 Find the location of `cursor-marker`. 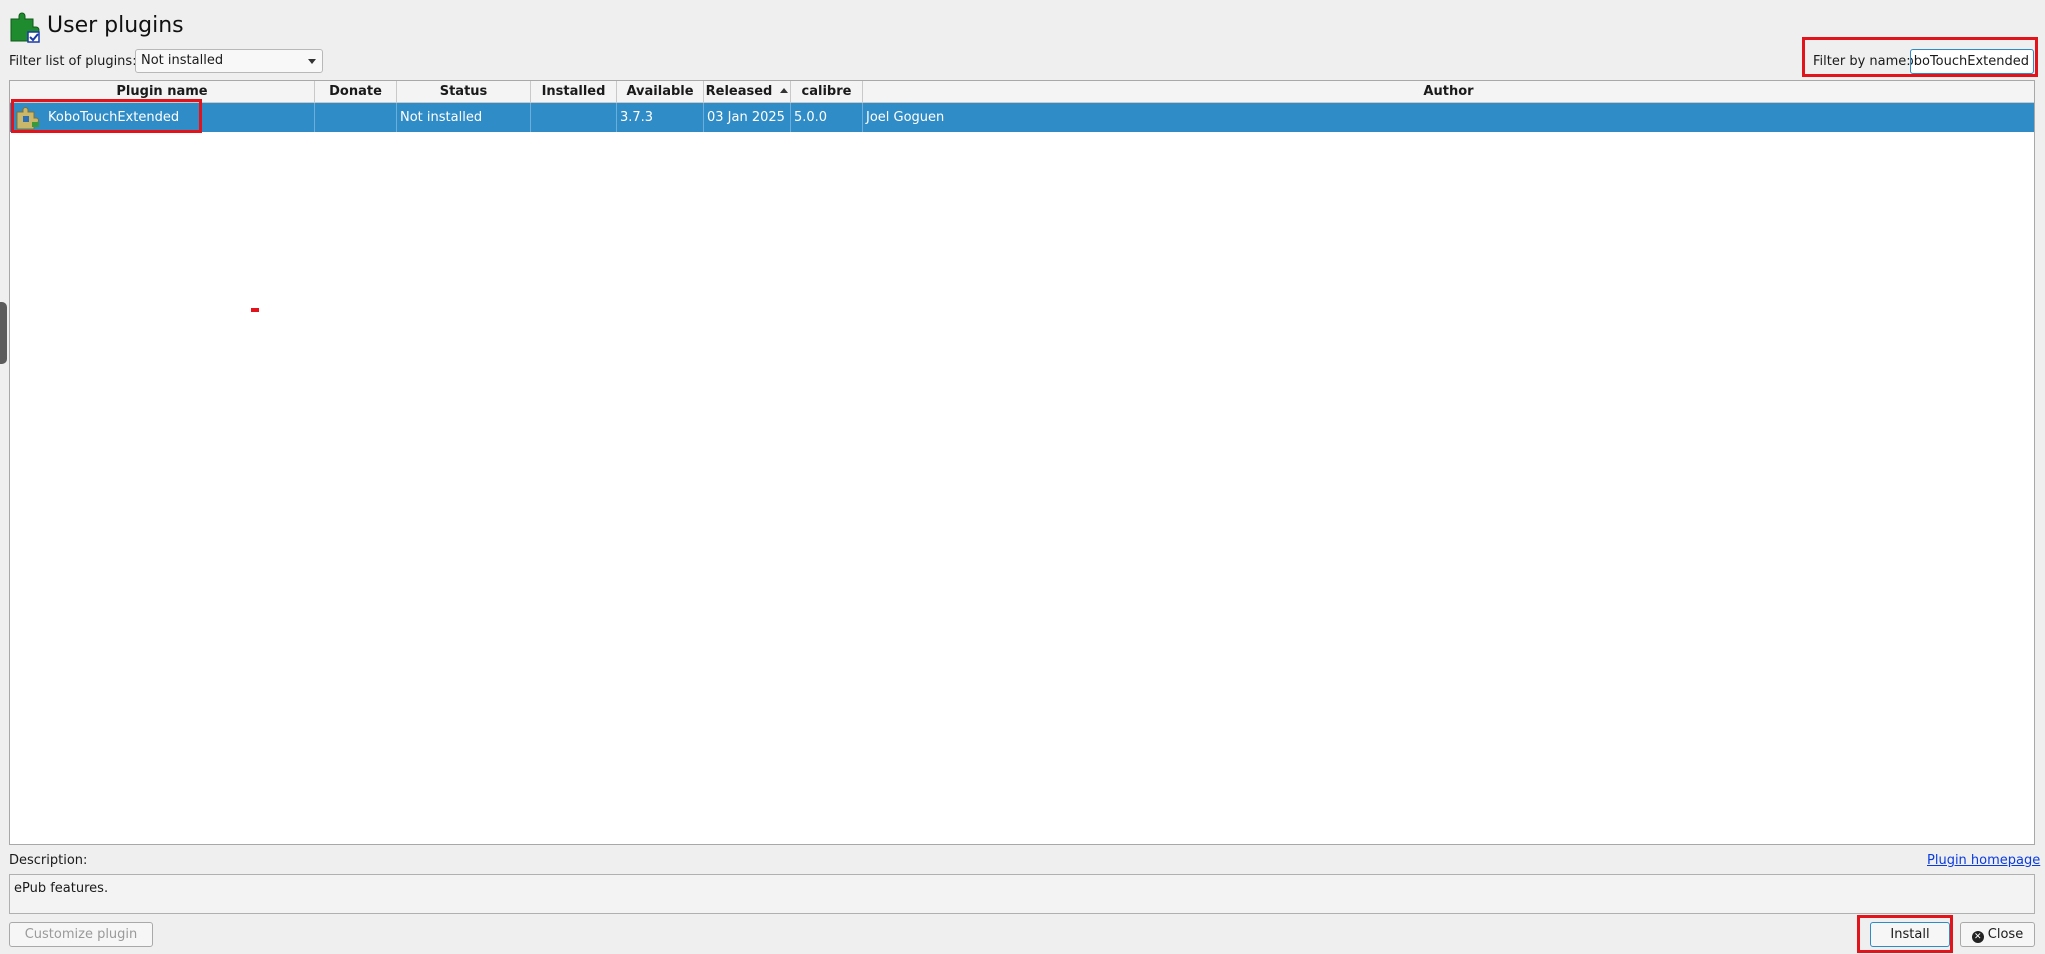

cursor-marker is located at coordinates (255, 310).